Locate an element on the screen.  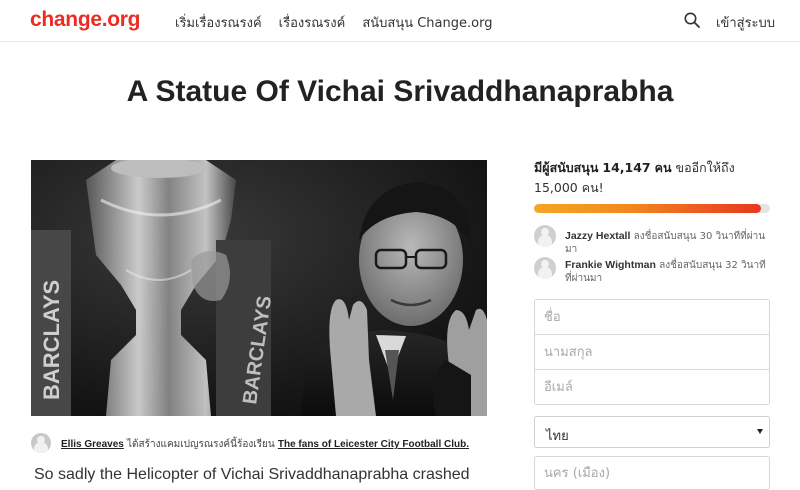
chevron-down-icon is located at coordinates (760, 431).